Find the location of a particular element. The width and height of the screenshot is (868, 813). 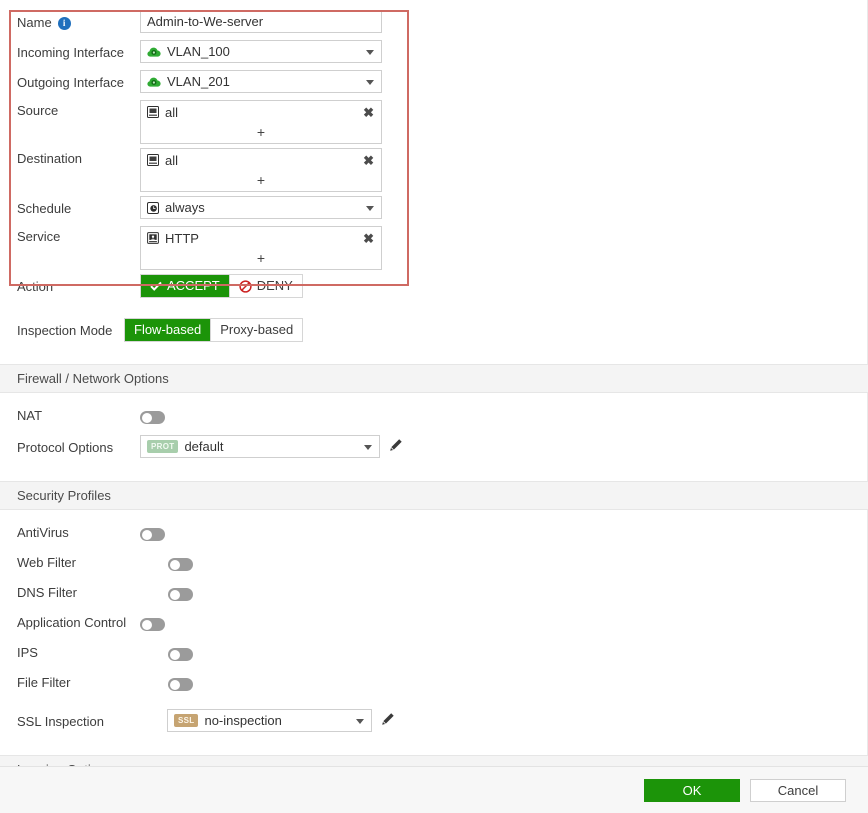

check-icon is located at coordinates (156, 286).